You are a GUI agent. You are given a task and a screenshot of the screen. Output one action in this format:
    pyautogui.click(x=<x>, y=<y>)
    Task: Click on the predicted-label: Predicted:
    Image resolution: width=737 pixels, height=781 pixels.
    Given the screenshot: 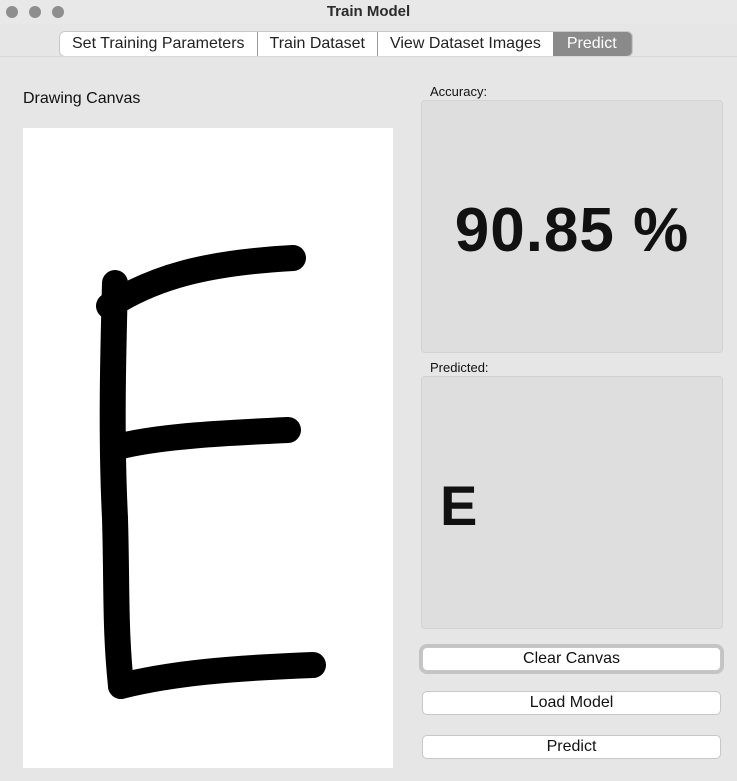 What is the action you would take?
    pyautogui.click(x=459, y=367)
    